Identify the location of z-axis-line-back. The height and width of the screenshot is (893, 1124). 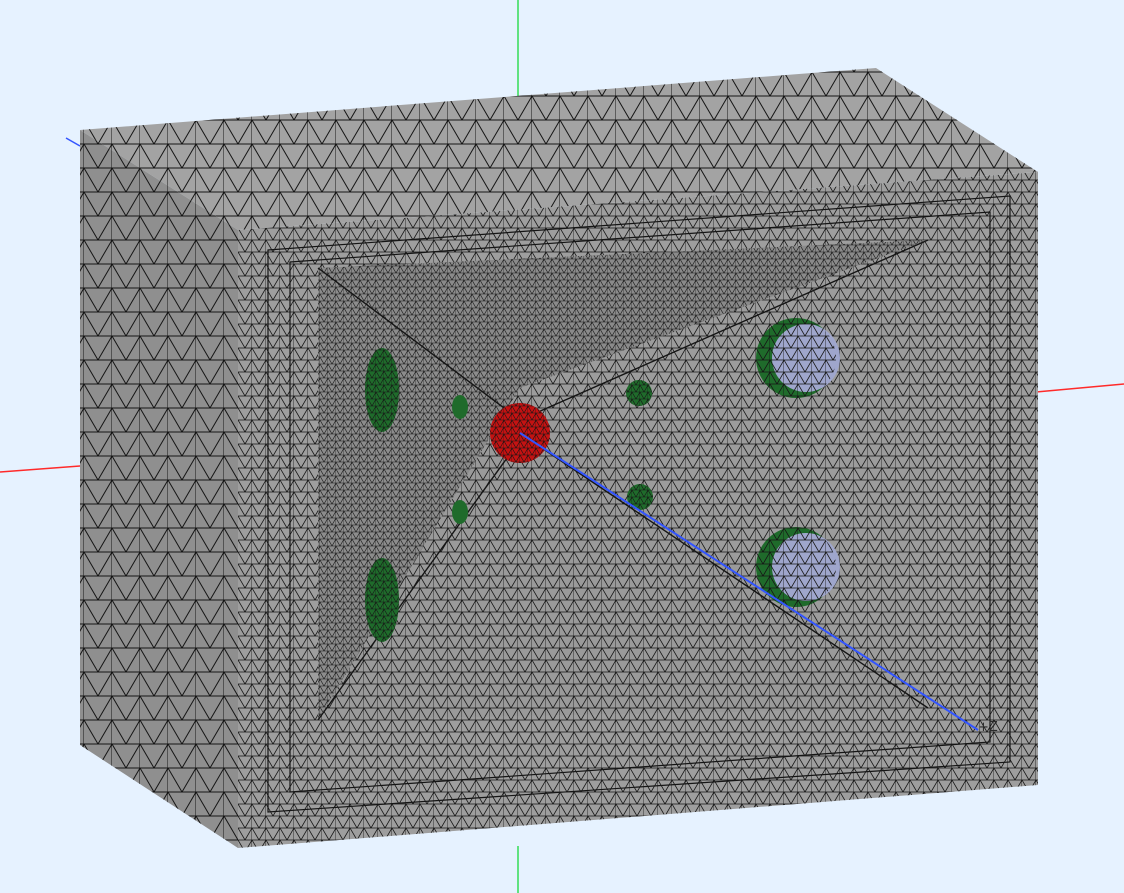
(73, 142).